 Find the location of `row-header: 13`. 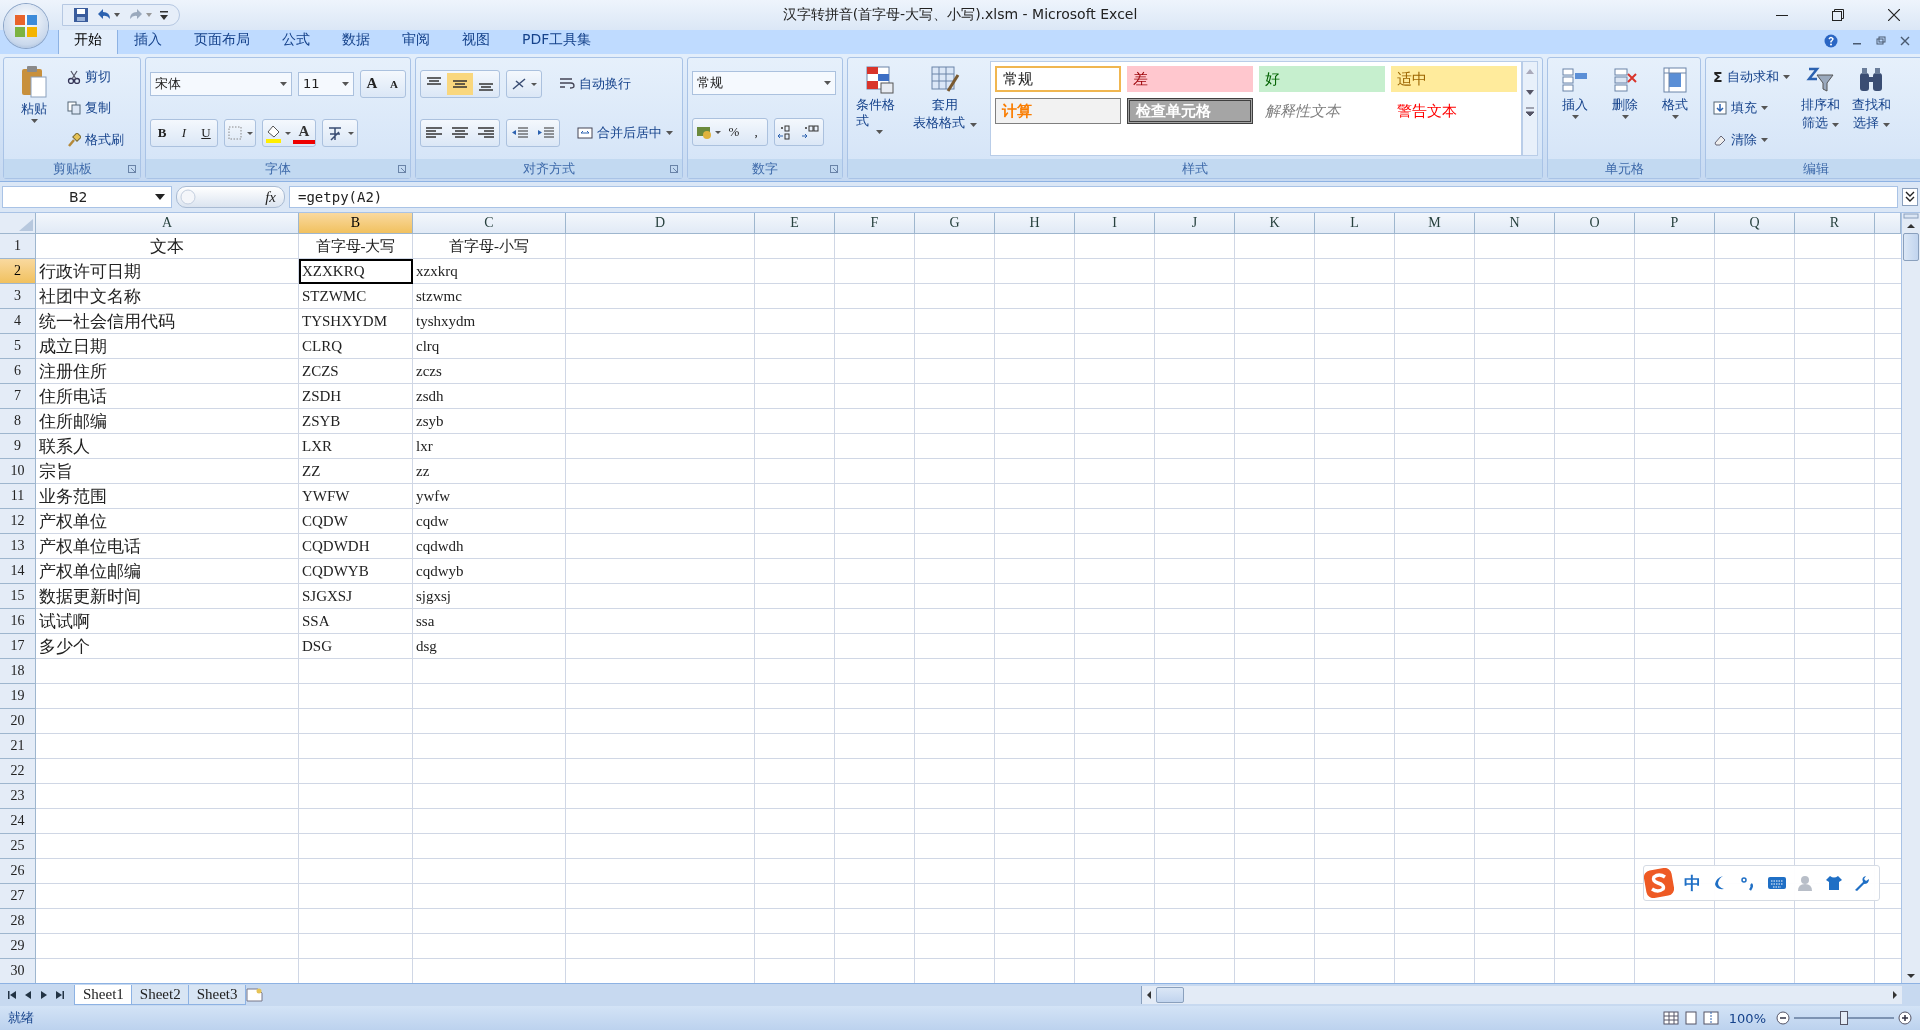

row-header: 13 is located at coordinates (18, 546).